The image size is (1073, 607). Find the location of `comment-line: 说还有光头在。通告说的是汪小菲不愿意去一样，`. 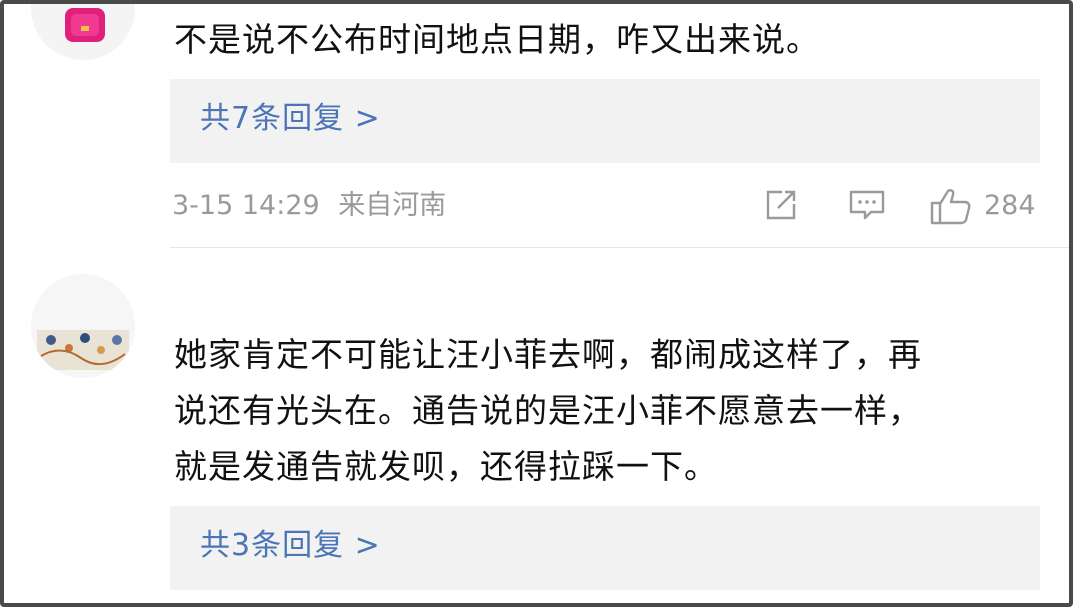

comment-line: 说还有光头在。通告说的是汪小菲不愿意去一样， is located at coordinates (548, 410).